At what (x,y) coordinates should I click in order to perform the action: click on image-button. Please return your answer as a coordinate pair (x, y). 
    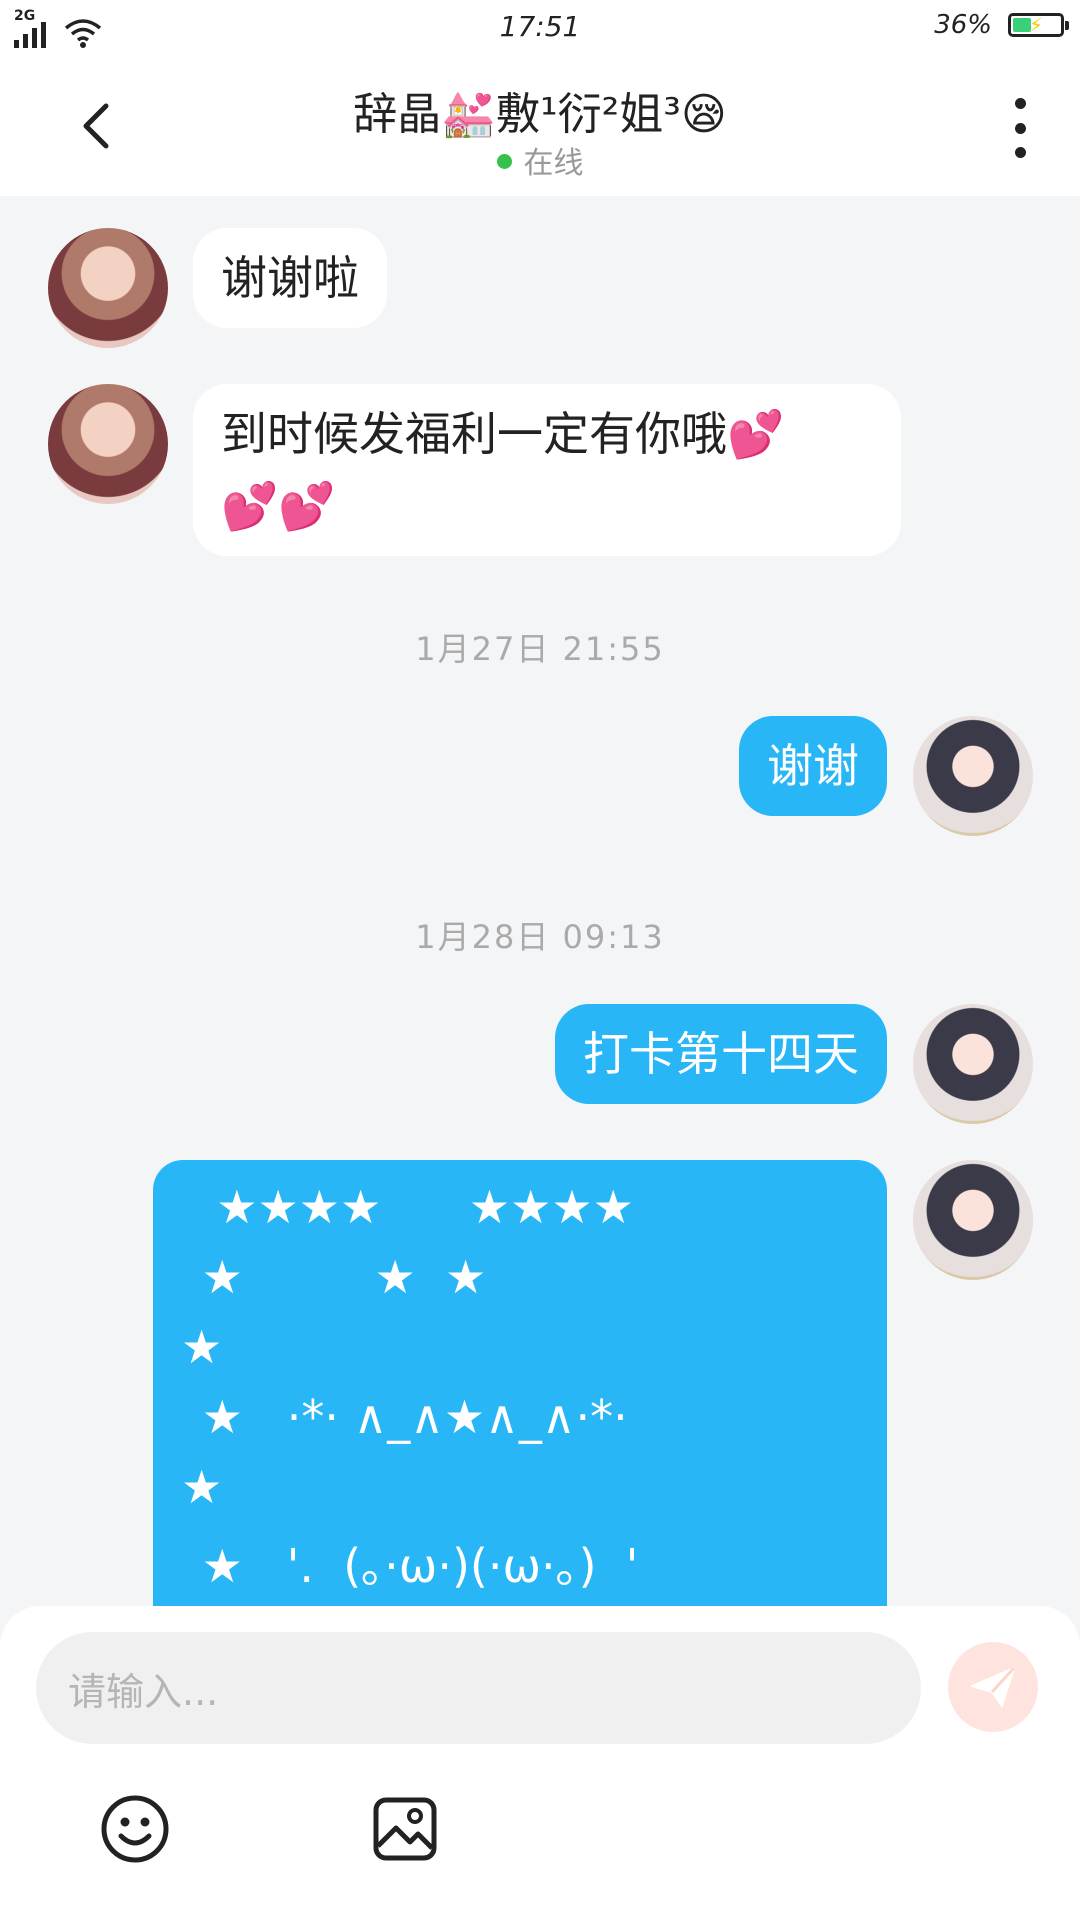
    Looking at the image, I should click on (405, 1829).